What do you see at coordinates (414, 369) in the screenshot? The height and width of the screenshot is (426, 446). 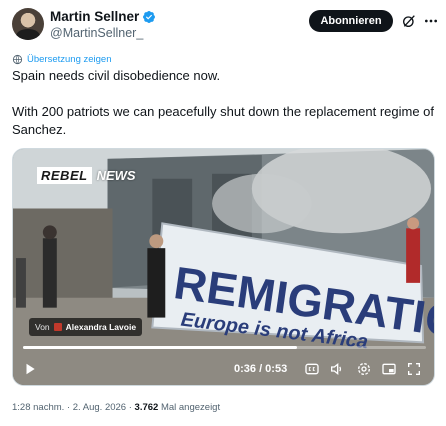 I see `fullscreen-icon` at bounding box center [414, 369].